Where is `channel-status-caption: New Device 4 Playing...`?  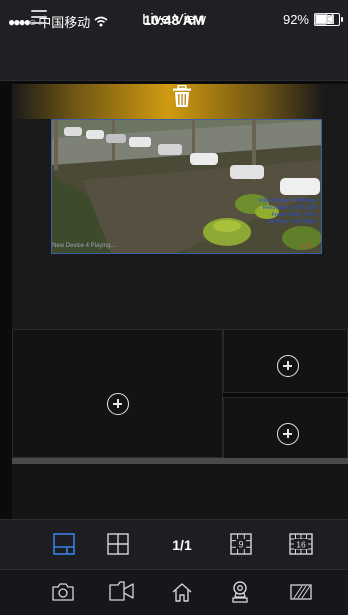
channel-status-caption: New Device 4 Playing... is located at coordinates (84, 246).